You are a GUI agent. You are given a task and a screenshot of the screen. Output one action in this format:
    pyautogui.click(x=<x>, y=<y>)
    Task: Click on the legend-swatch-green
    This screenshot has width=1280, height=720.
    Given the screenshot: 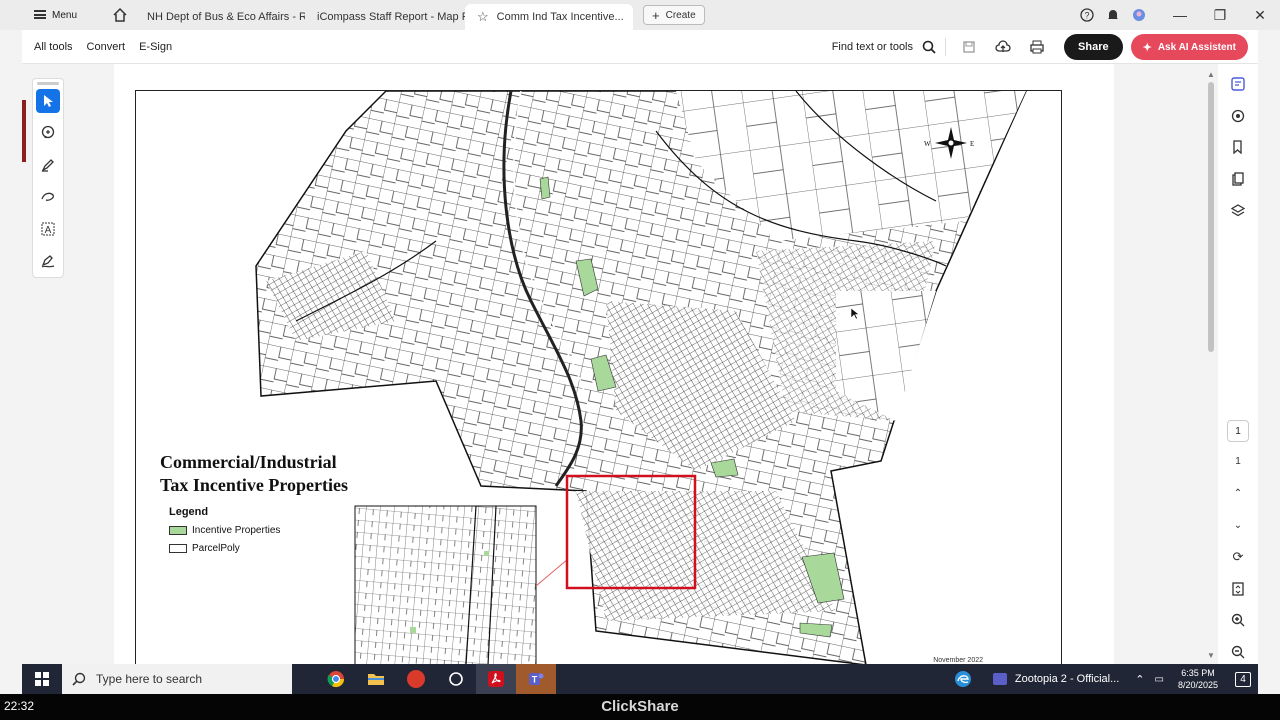 What is the action you would take?
    pyautogui.click(x=178, y=530)
    